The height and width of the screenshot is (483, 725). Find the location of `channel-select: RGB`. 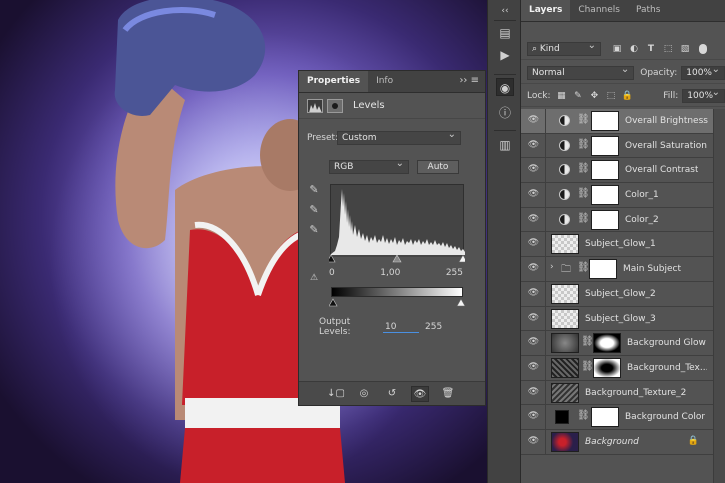

channel-select: RGB is located at coordinates (369, 166).